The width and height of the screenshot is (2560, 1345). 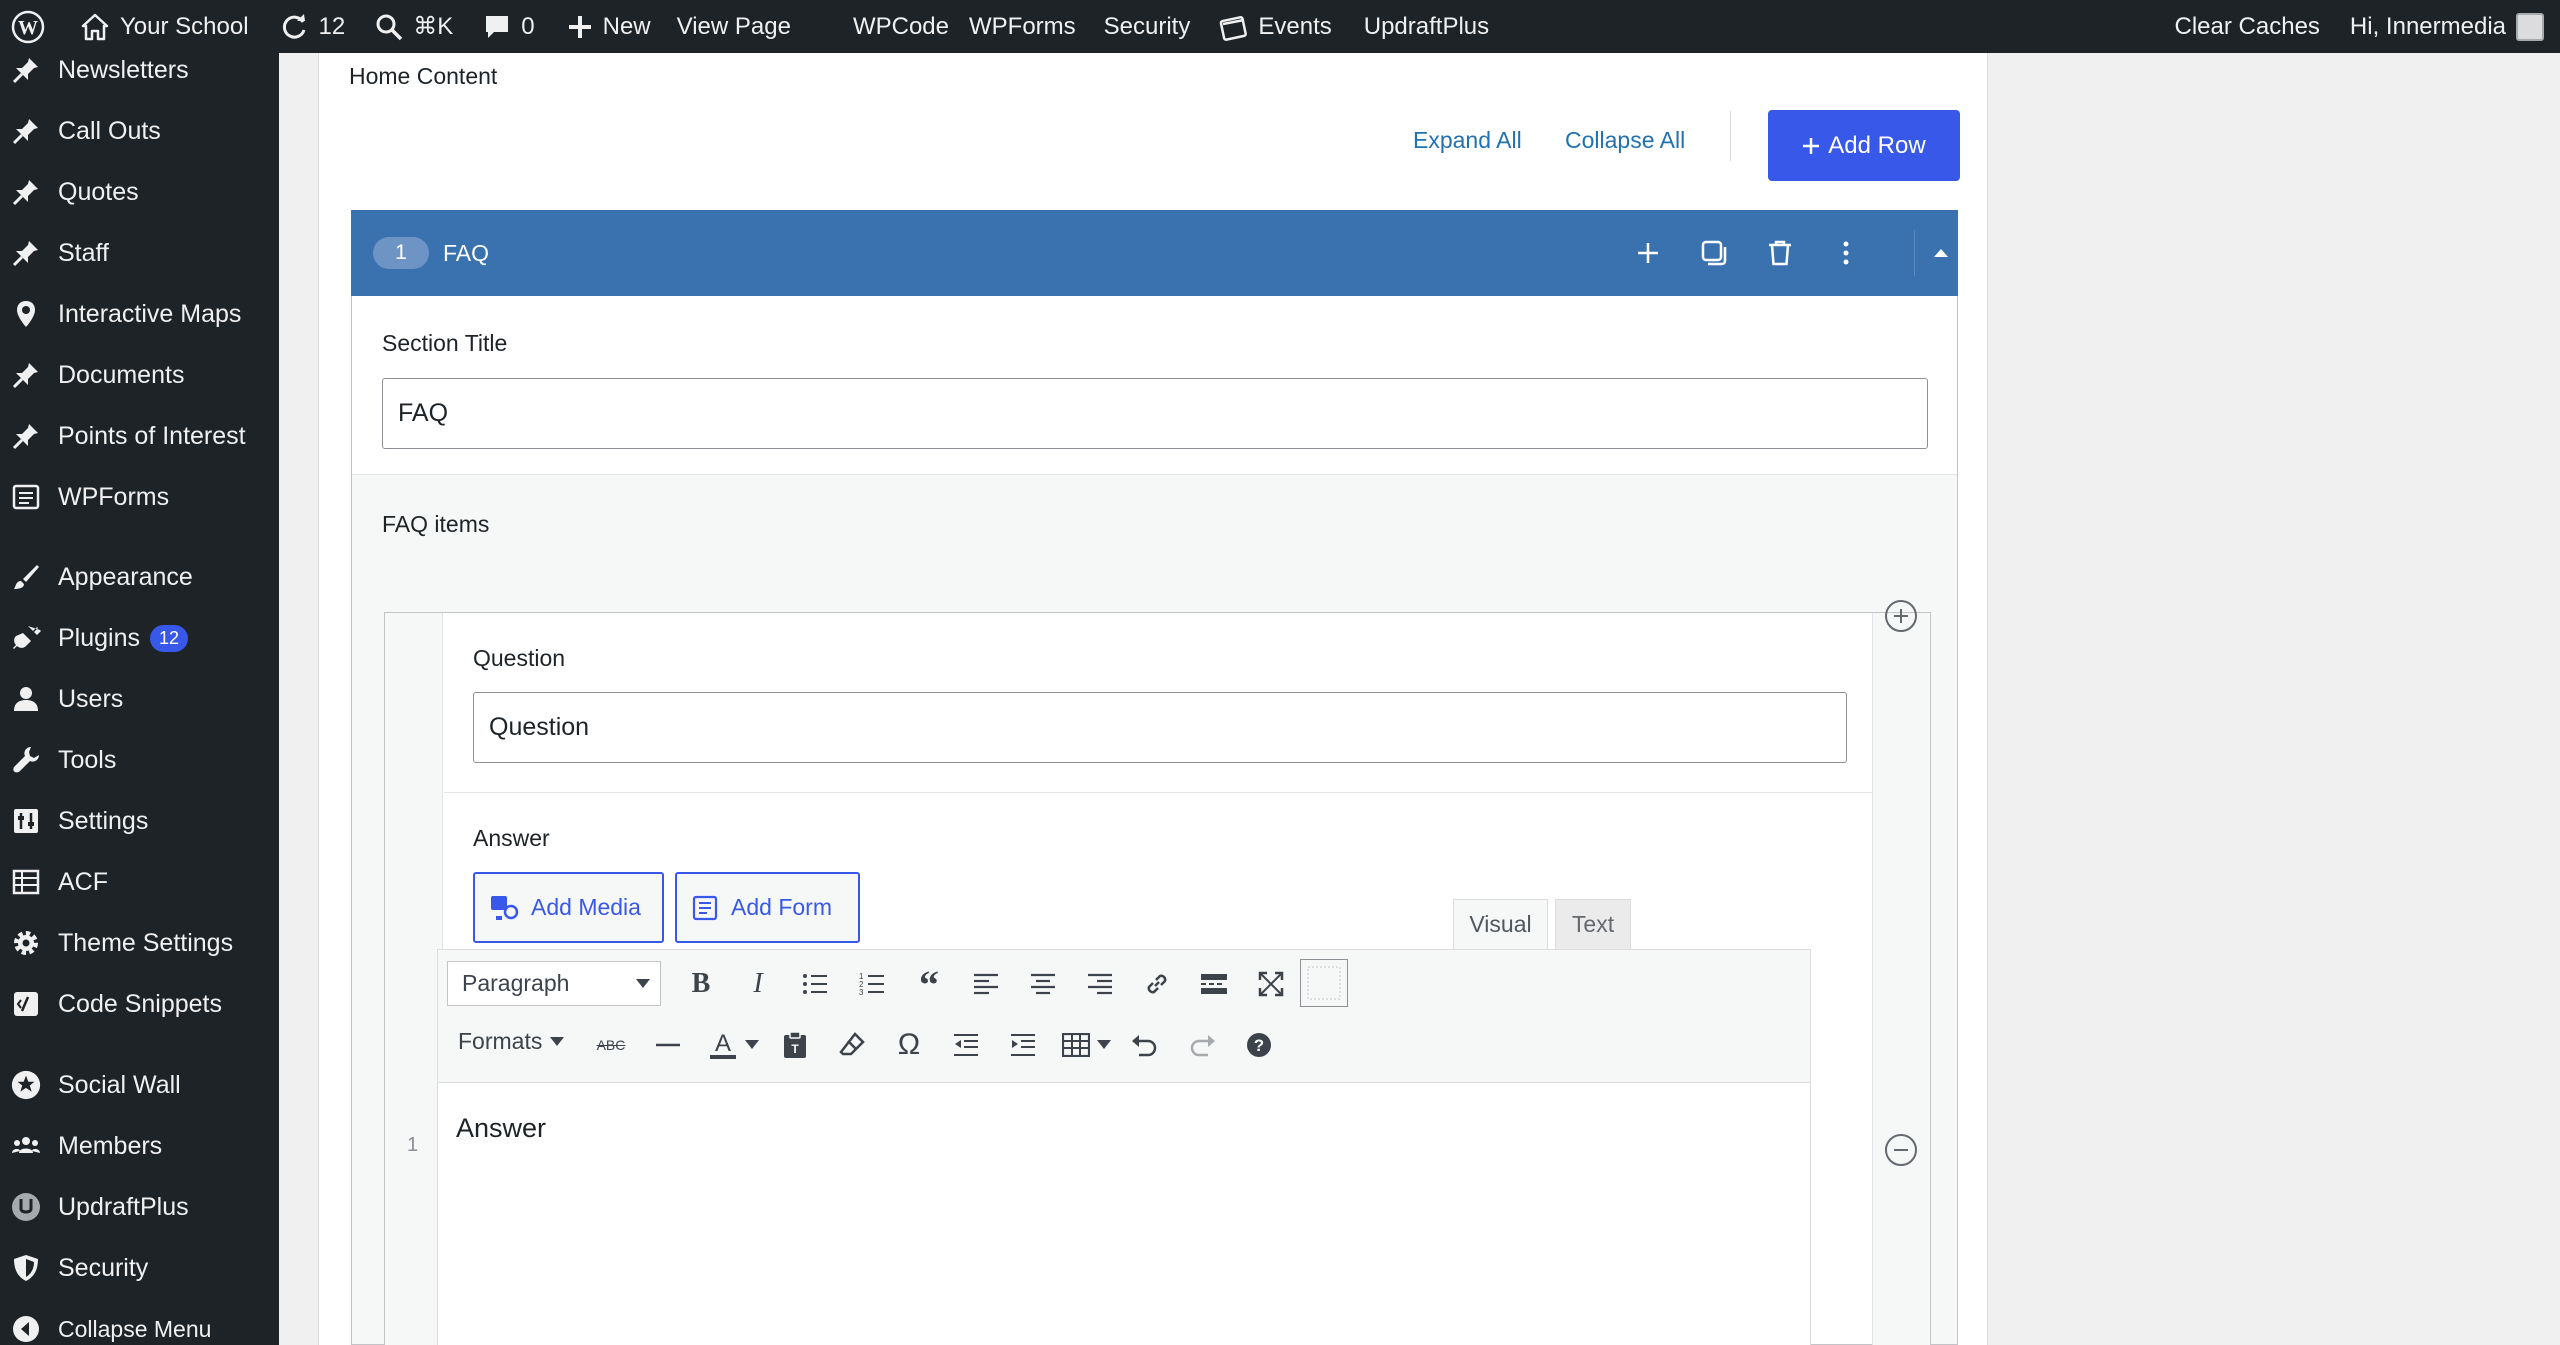 What do you see at coordinates (882, 26) in the screenshot?
I see `wpcode-link: WPCode` at bounding box center [882, 26].